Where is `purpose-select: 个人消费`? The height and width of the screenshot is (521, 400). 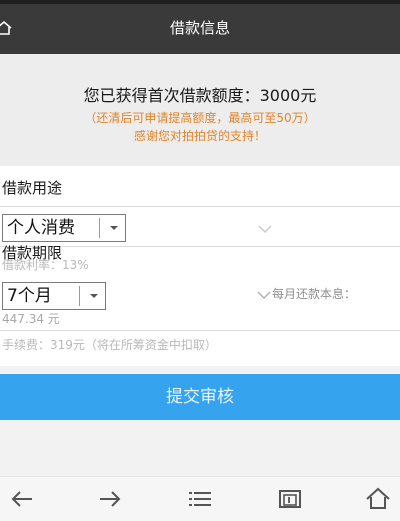 purpose-select: 个人消费 is located at coordinates (64, 228).